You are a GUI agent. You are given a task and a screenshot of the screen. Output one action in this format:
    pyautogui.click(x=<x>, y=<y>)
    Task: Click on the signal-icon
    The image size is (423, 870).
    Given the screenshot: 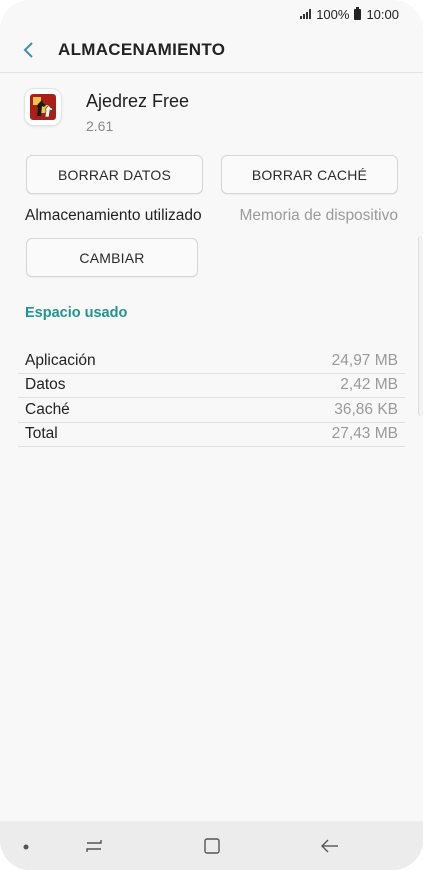 What is the action you would take?
    pyautogui.click(x=306, y=14)
    